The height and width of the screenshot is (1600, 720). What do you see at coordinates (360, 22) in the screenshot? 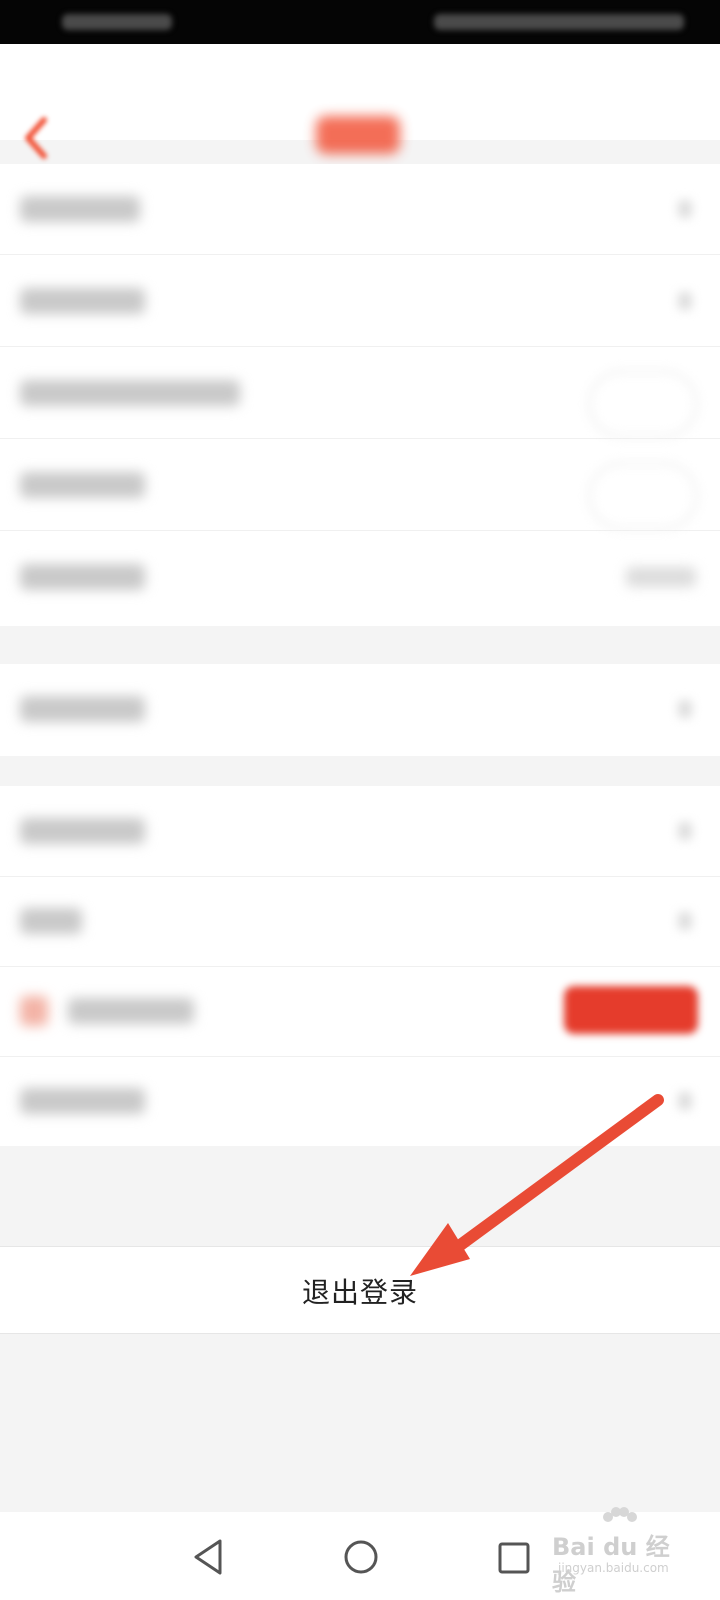
I see `status-bar` at bounding box center [360, 22].